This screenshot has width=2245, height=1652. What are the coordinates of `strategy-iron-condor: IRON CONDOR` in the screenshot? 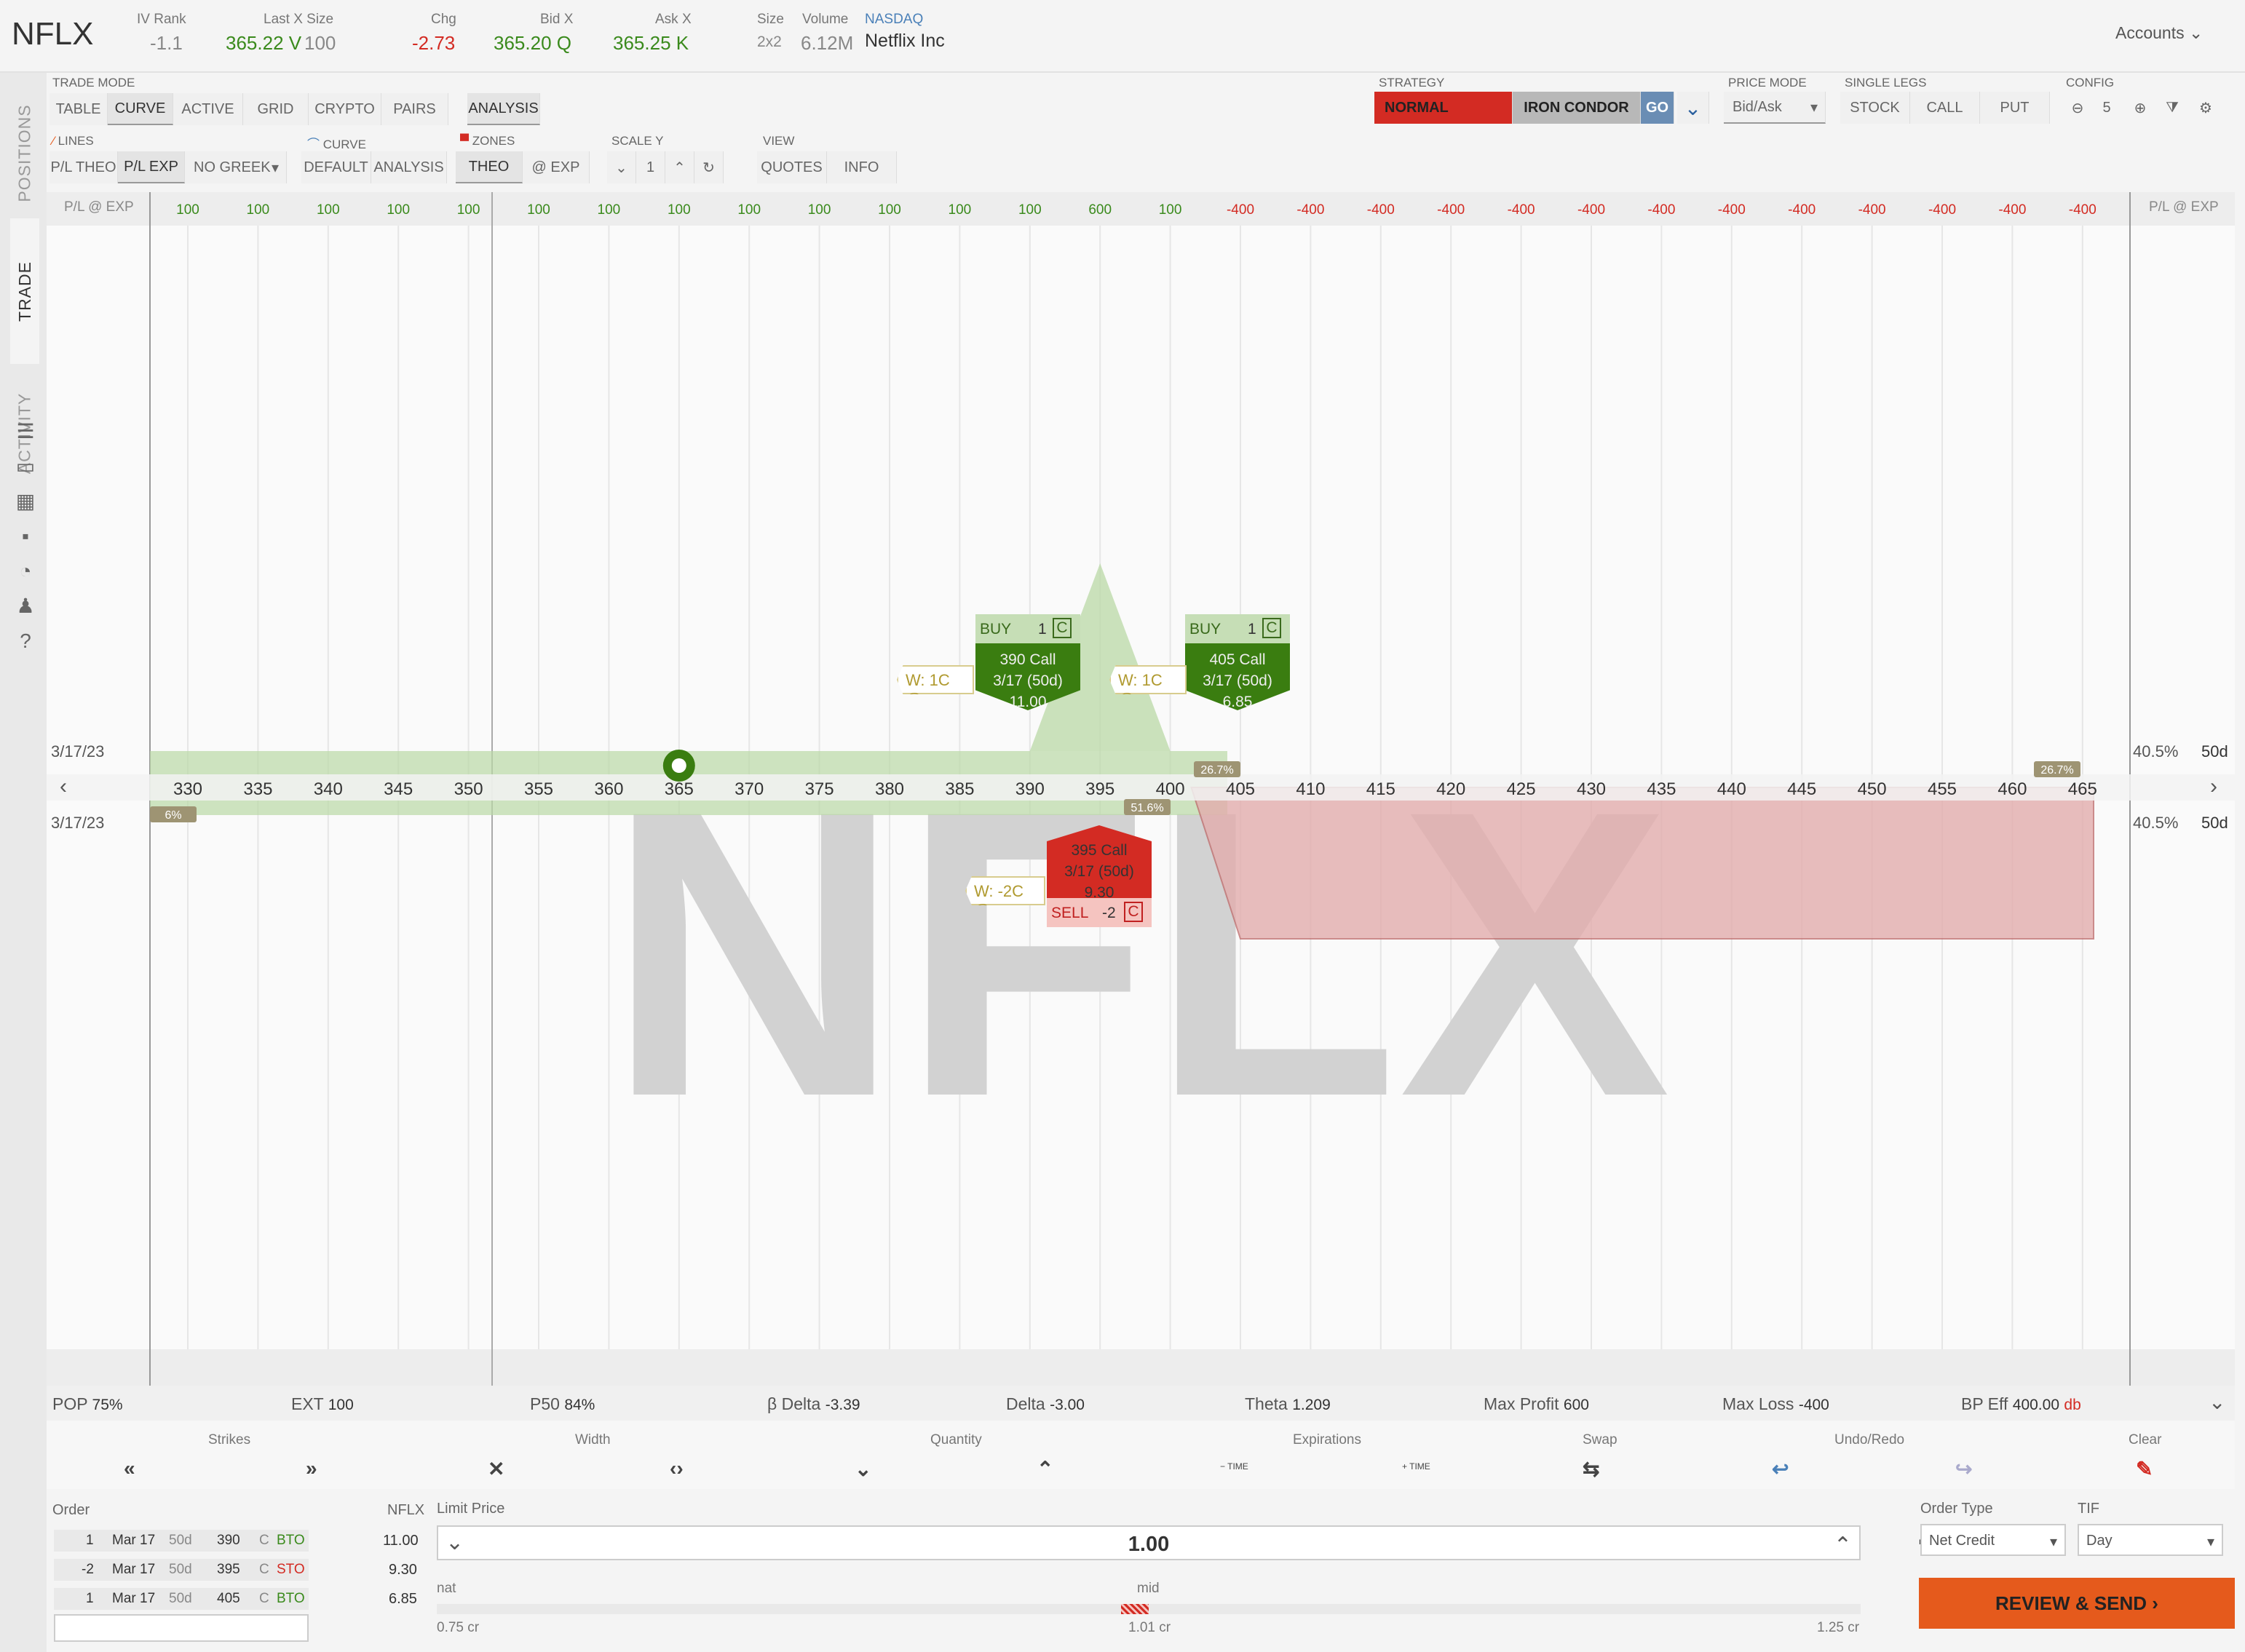 It's located at (1577, 108).